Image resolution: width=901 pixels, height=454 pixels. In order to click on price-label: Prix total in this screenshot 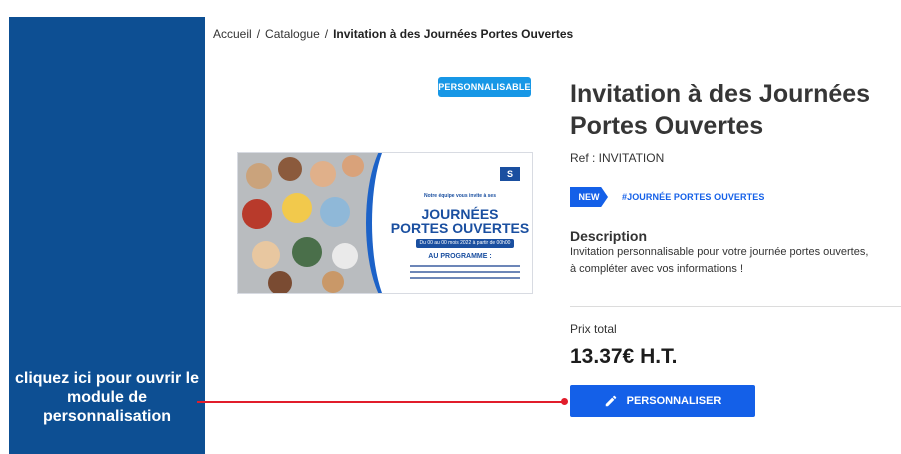, I will do `click(593, 329)`.